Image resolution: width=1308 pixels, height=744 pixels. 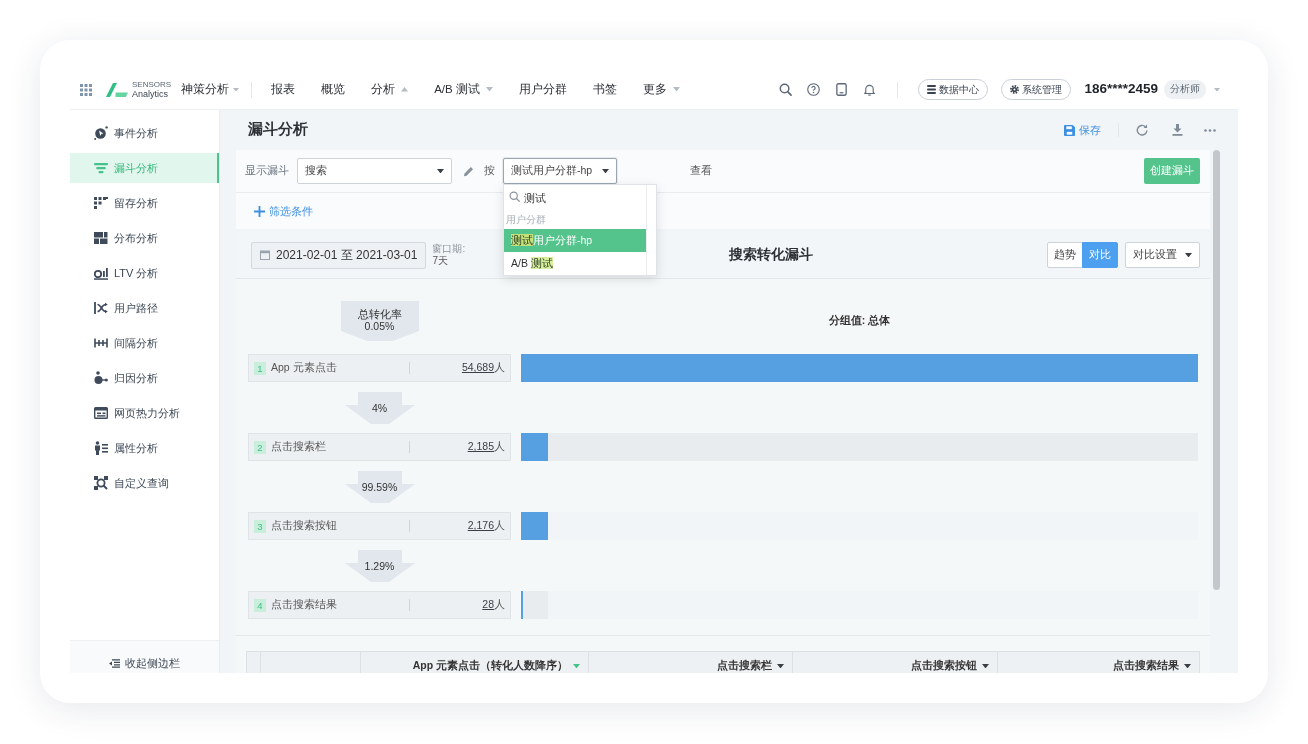 I want to click on coin-bar-icon, so click(x=101, y=273).